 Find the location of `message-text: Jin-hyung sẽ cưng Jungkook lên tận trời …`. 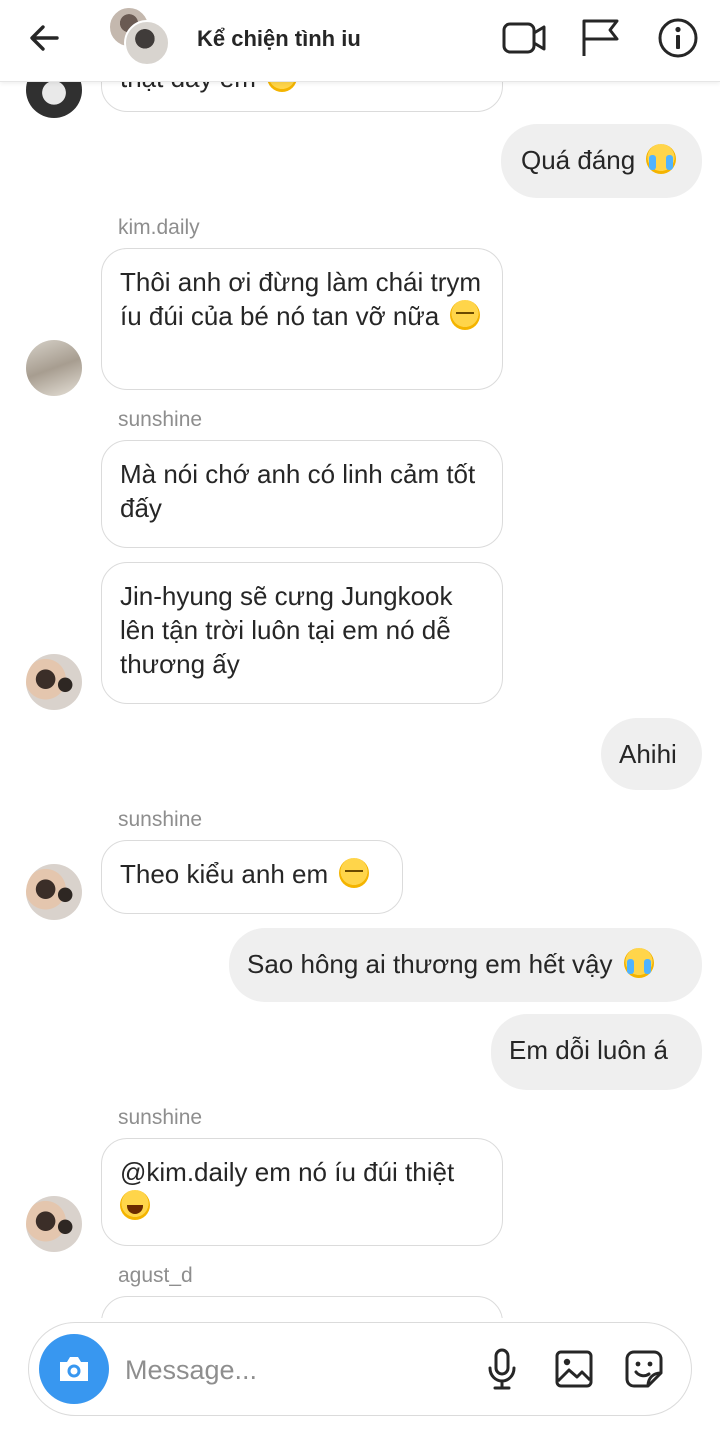

message-text: Jin-hyung sẽ cưng Jungkook lên tận trời … is located at coordinates (286, 630).